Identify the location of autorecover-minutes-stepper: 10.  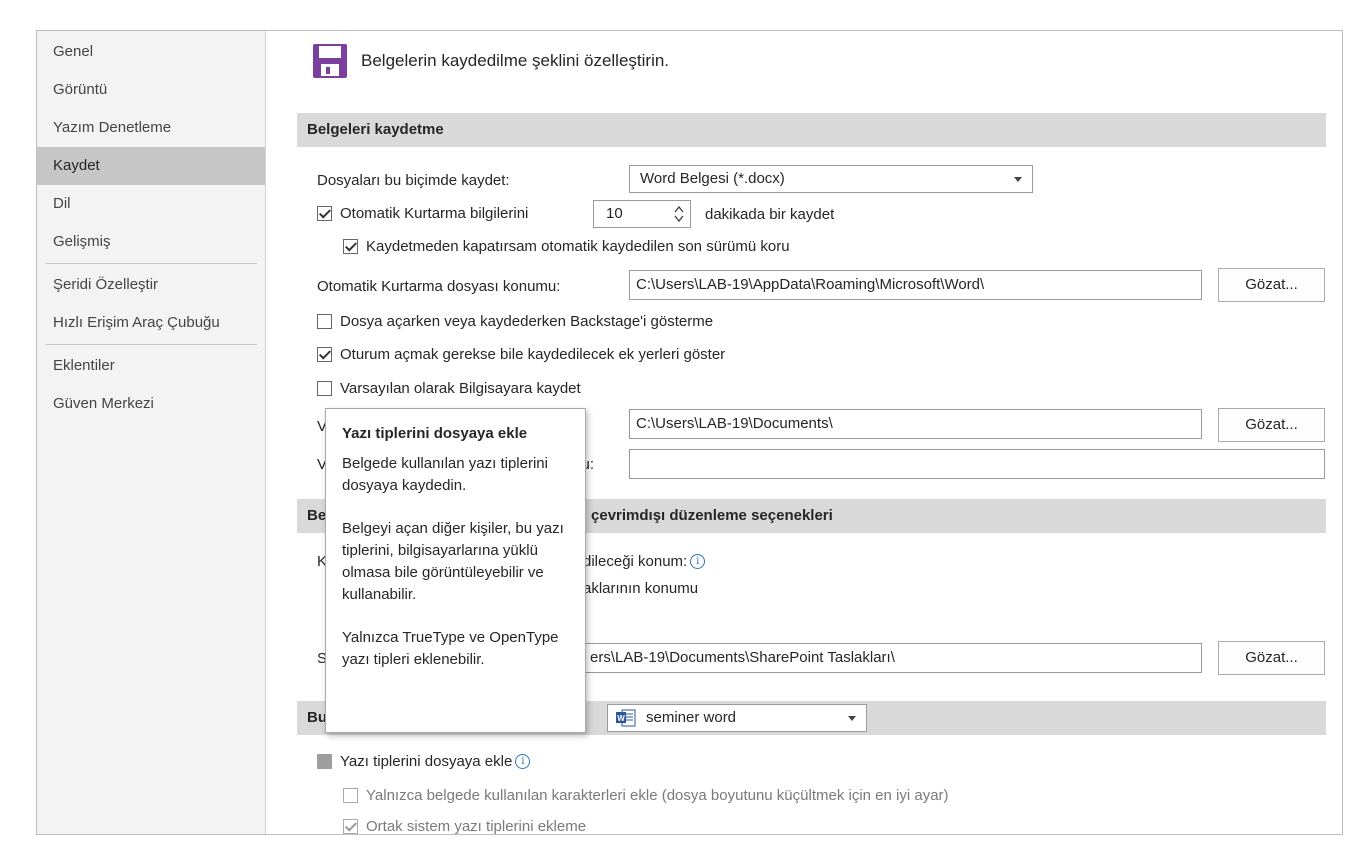
(642, 214).